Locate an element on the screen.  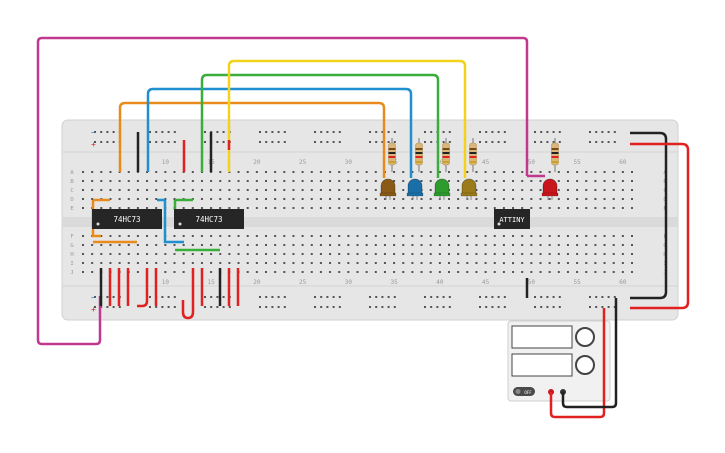
column-number-top: 55 is located at coordinates (577, 162).